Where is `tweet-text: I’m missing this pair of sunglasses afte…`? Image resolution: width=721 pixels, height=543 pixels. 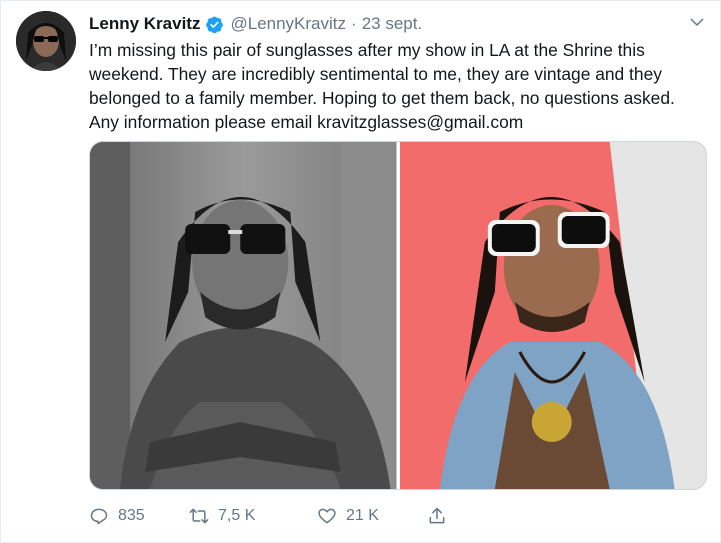 tweet-text: I’m missing this pair of sunglasses afte… is located at coordinates (382, 86).